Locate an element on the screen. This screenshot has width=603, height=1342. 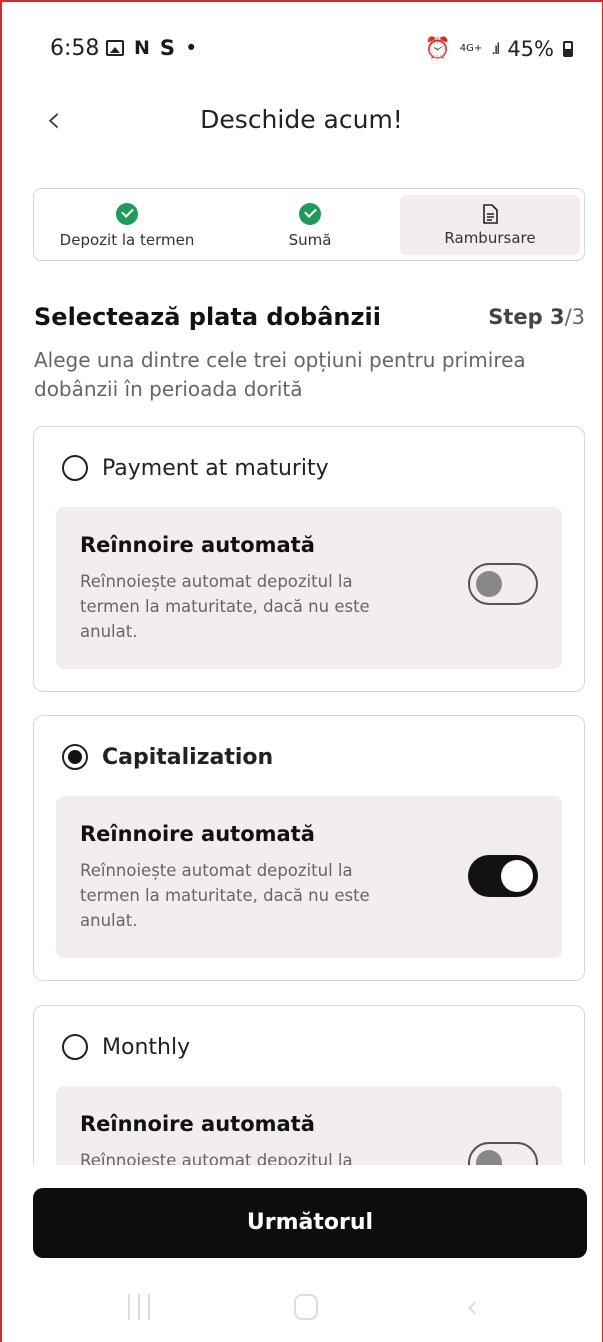
alarm-icon: ⏰ is located at coordinates (437, 48).